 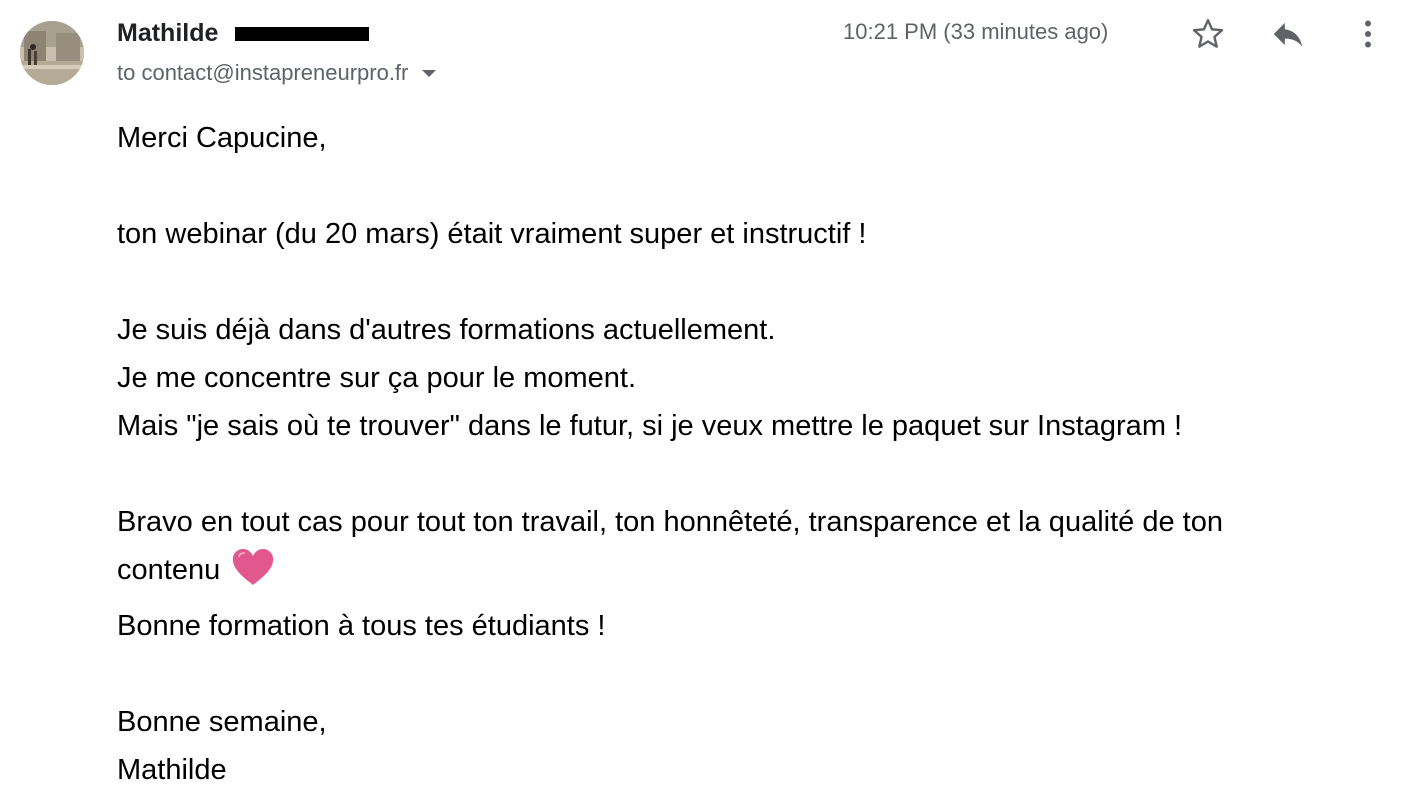 I want to click on greeting-line: Merci Capucine,, so click(x=222, y=138).